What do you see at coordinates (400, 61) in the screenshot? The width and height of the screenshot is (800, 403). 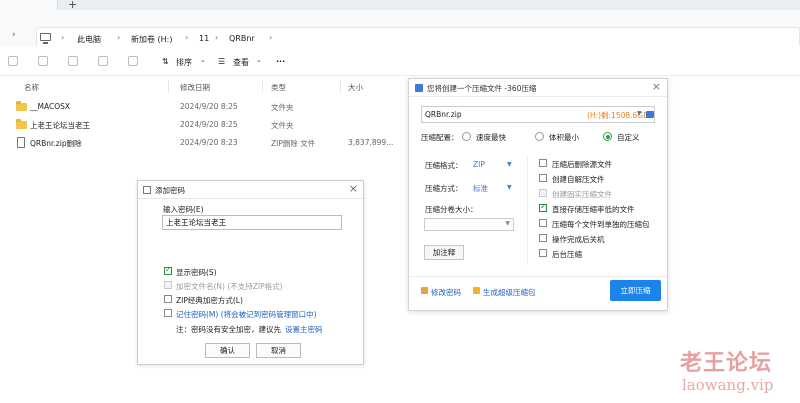 I see `command-bar: ⇅ 排序 ⌄ ☰ 查看 ⌄ ···` at bounding box center [400, 61].